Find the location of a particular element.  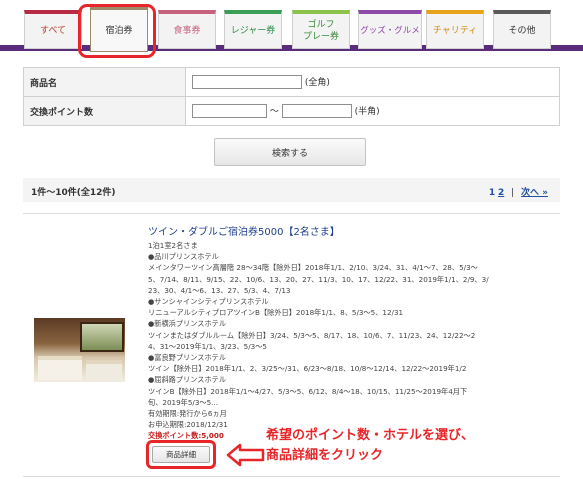

image-window is located at coordinates (102, 337).